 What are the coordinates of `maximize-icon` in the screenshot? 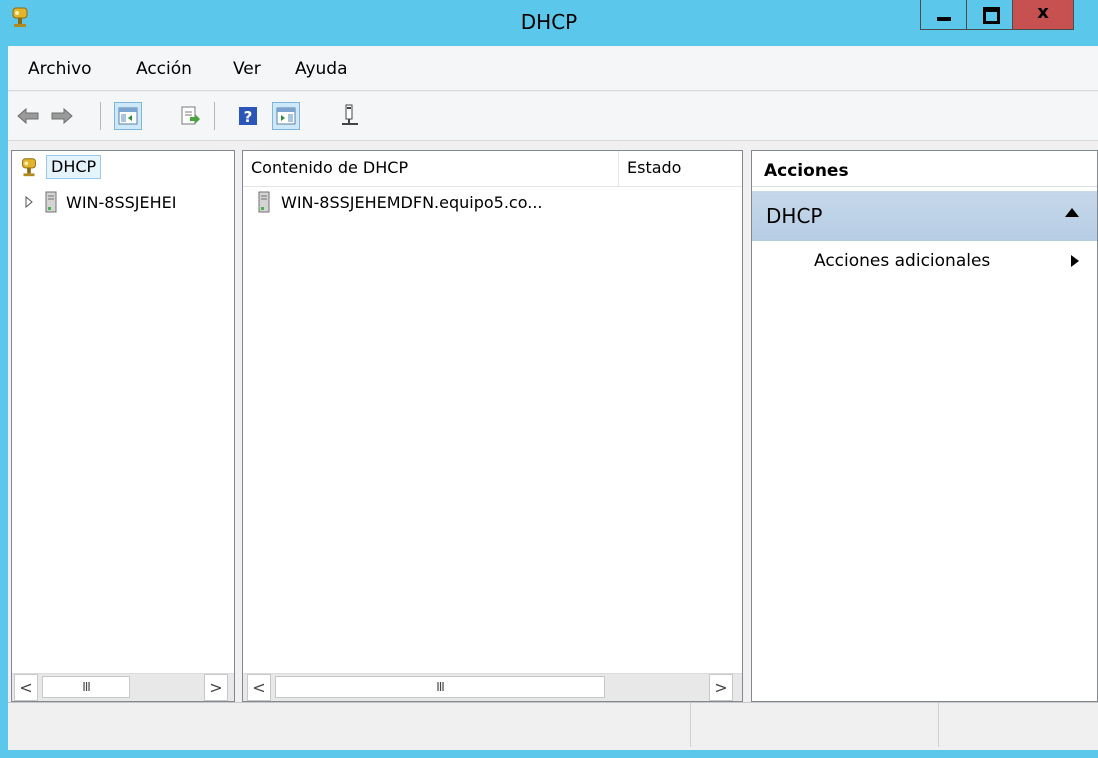 It's located at (991, 15).